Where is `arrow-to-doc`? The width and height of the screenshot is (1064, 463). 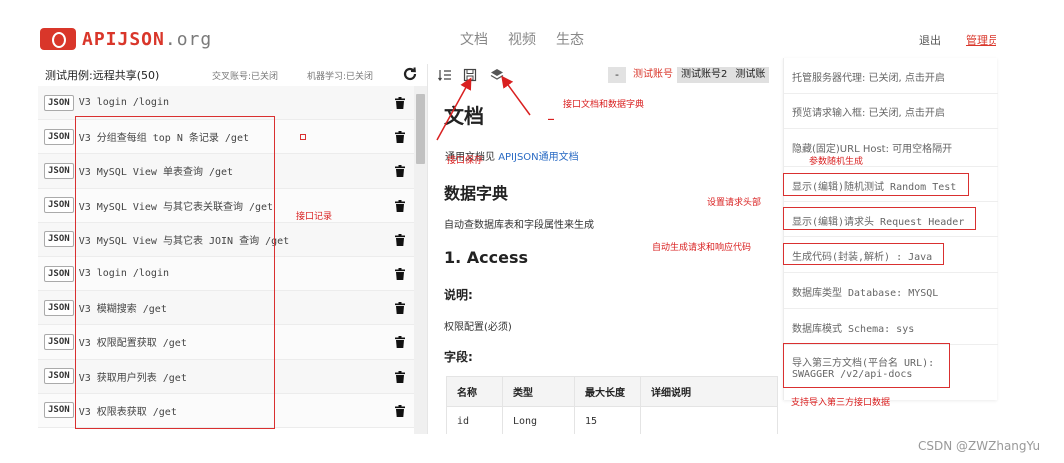
arrow-to-doc is located at coordinates (516, 95).